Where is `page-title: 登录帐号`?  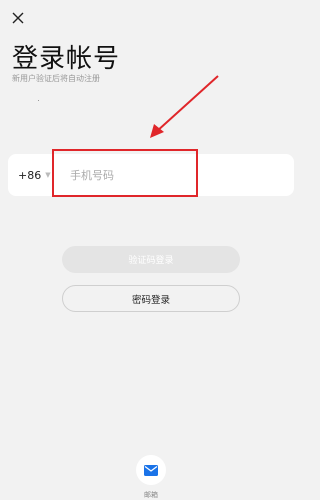
page-title: 登录帐号 is located at coordinates (66, 59).